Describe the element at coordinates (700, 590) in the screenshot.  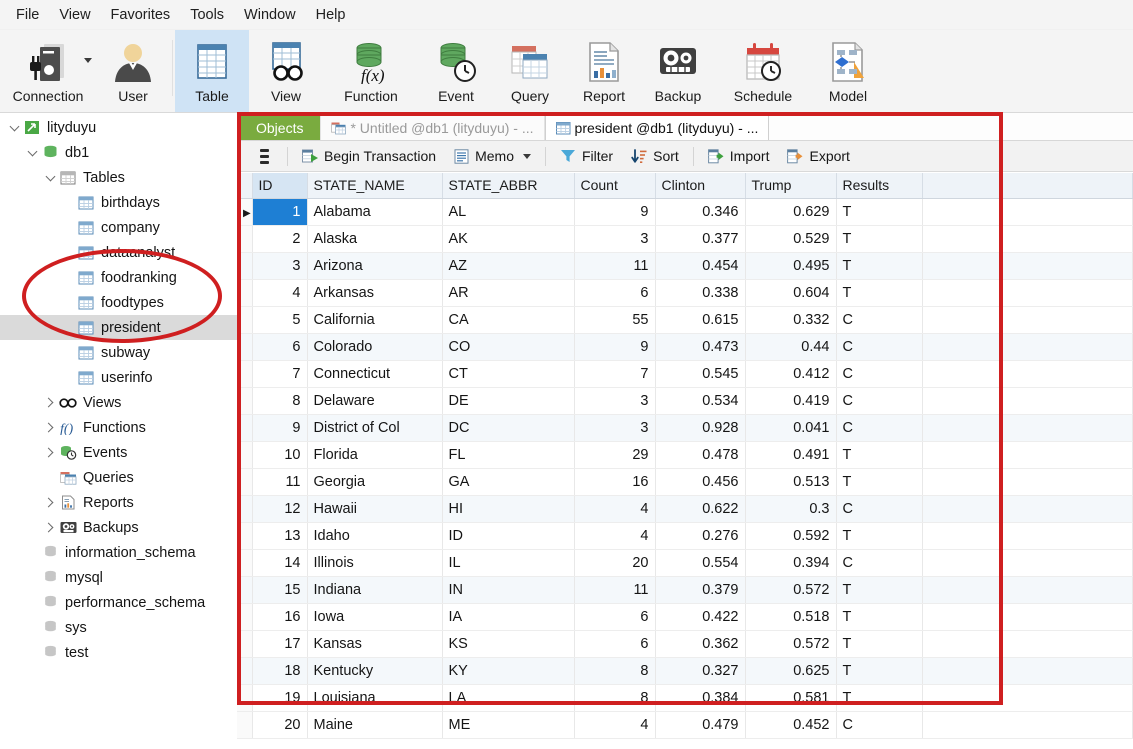
I see `cell-clinton: 0.379` at that location.